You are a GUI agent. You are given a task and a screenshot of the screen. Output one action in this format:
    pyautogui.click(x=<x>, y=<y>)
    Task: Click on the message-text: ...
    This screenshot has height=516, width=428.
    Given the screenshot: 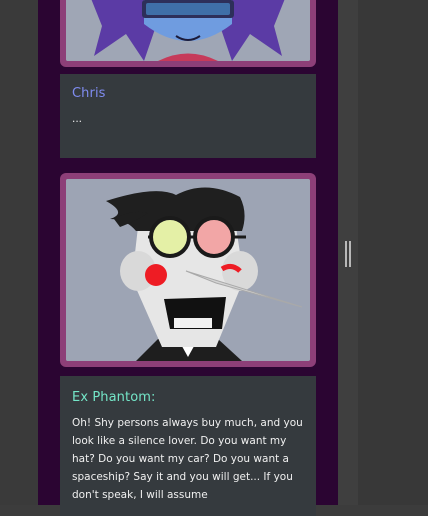 What is the action you would take?
    pyautogui.click(x=77, y=119)
    